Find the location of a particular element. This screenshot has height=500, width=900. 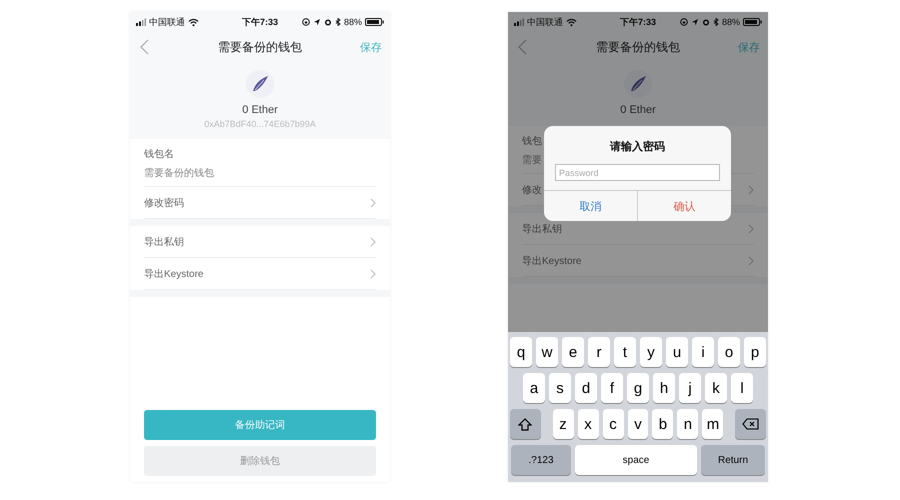

letter-key: v is located at coordinates (638, 424).